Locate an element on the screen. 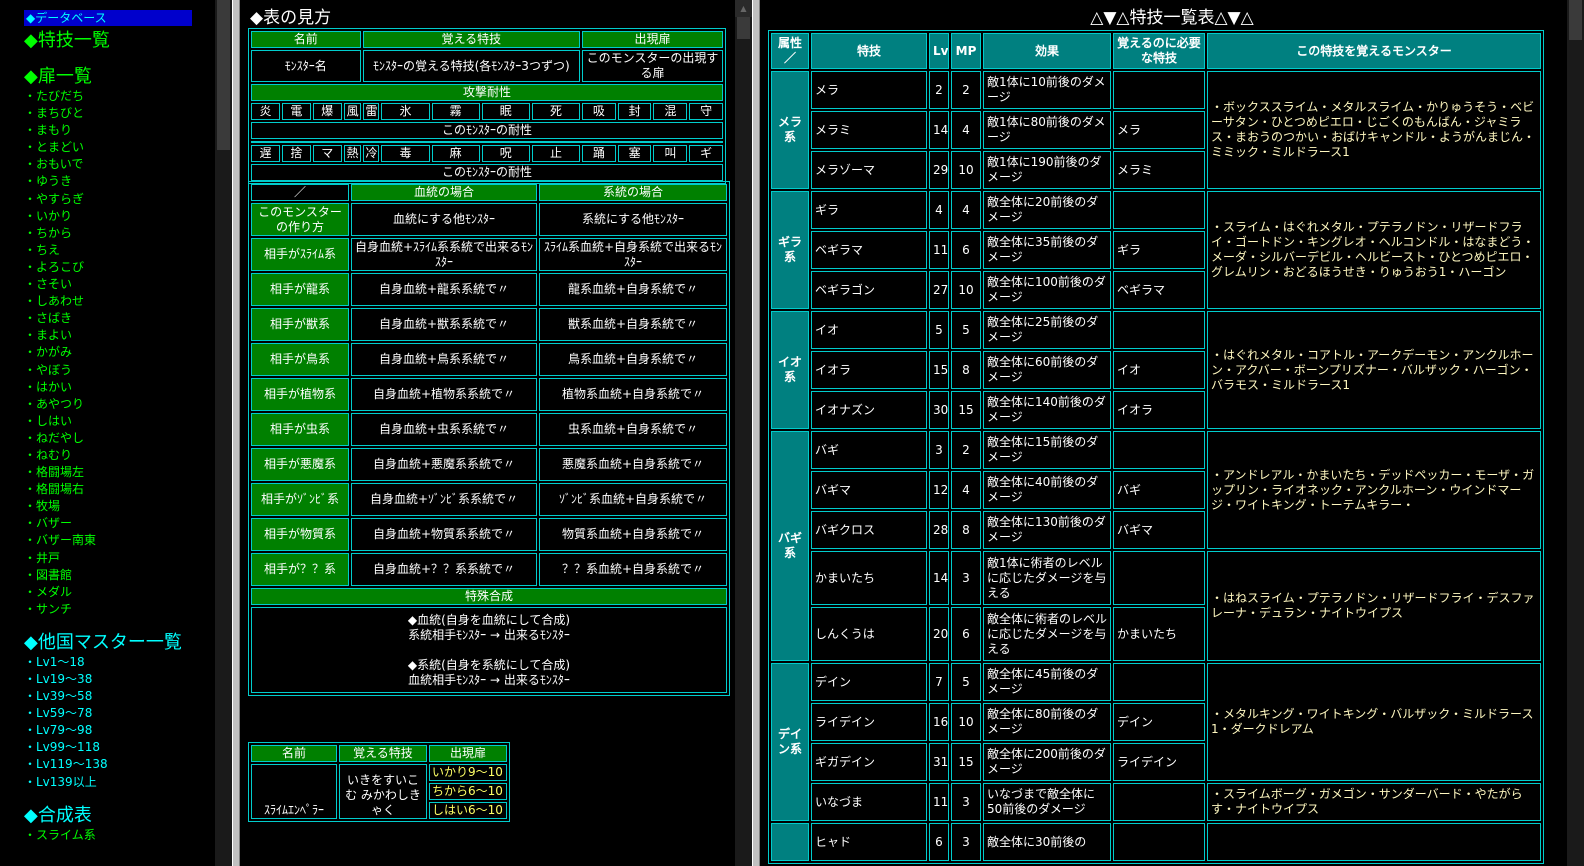 The width and height of the screenshot is (1584, 866). status-resist-cell: 叫 is located at coordinates (670, 153).